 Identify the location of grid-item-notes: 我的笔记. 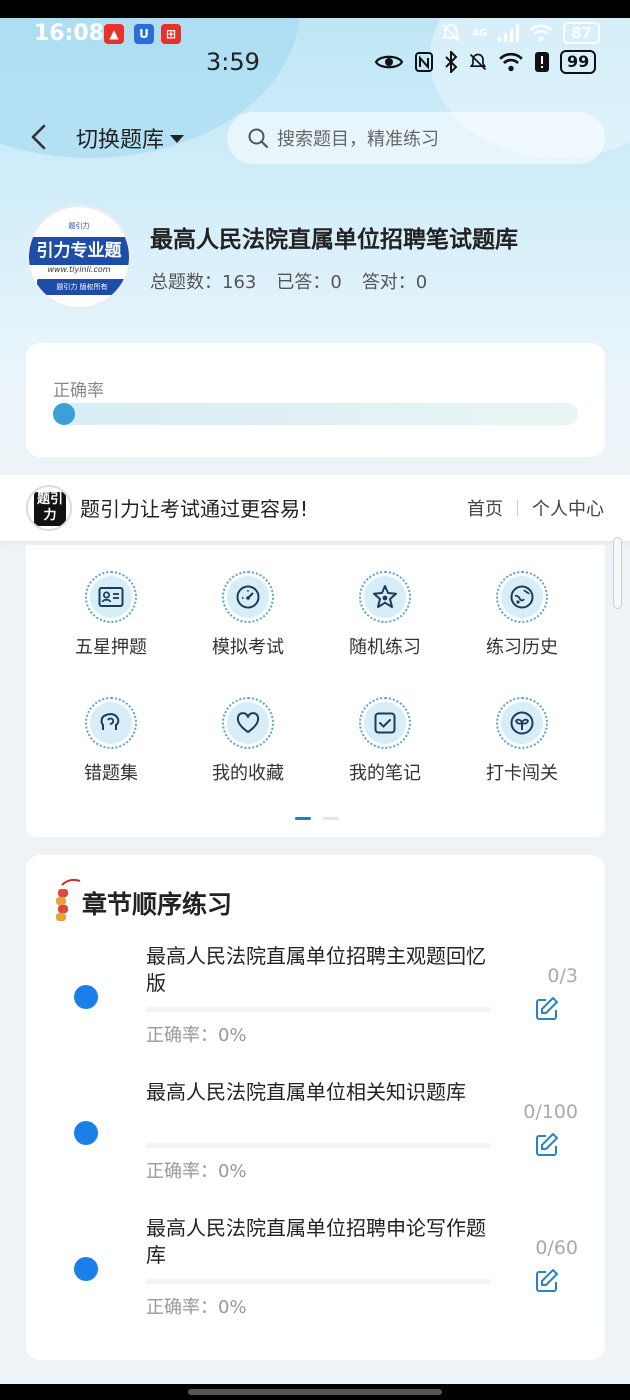
(385, 741).